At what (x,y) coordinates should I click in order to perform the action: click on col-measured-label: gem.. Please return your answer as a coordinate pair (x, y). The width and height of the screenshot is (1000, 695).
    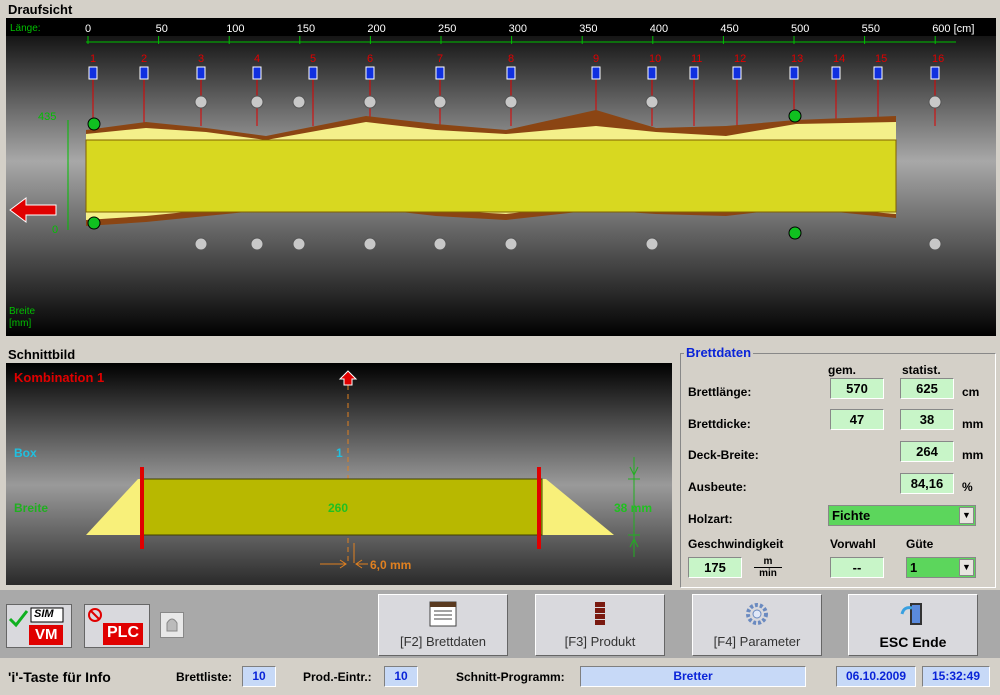
    Looking at the image, I should click on (842, 370).